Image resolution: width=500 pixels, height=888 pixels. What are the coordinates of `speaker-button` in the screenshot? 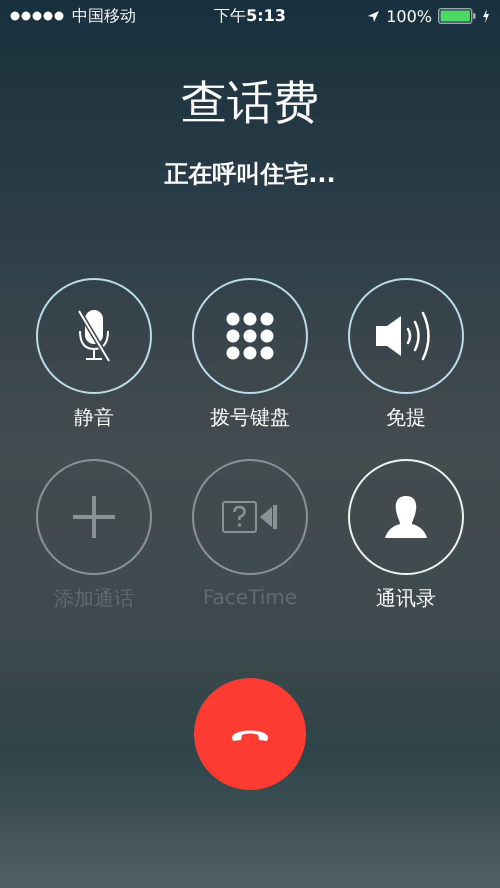 It's located at (406, 336).